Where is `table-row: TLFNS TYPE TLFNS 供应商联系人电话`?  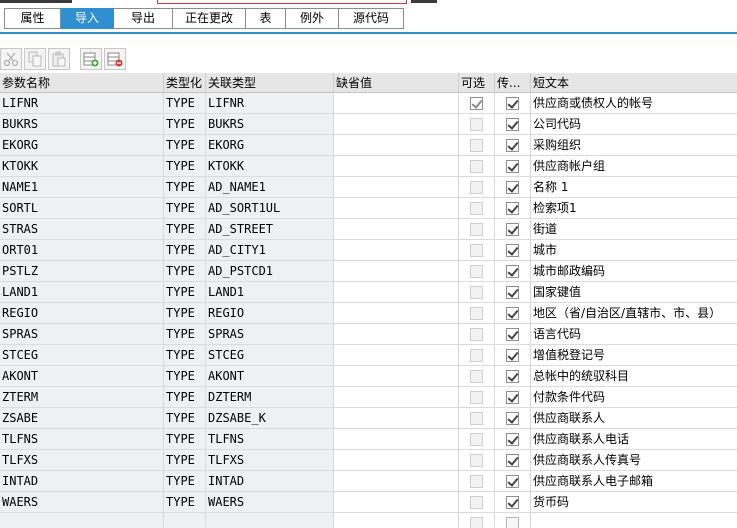 table-row: TLFNS TYPE TLFNS 供应商联系人电话 is located at coordinates (368, 439).